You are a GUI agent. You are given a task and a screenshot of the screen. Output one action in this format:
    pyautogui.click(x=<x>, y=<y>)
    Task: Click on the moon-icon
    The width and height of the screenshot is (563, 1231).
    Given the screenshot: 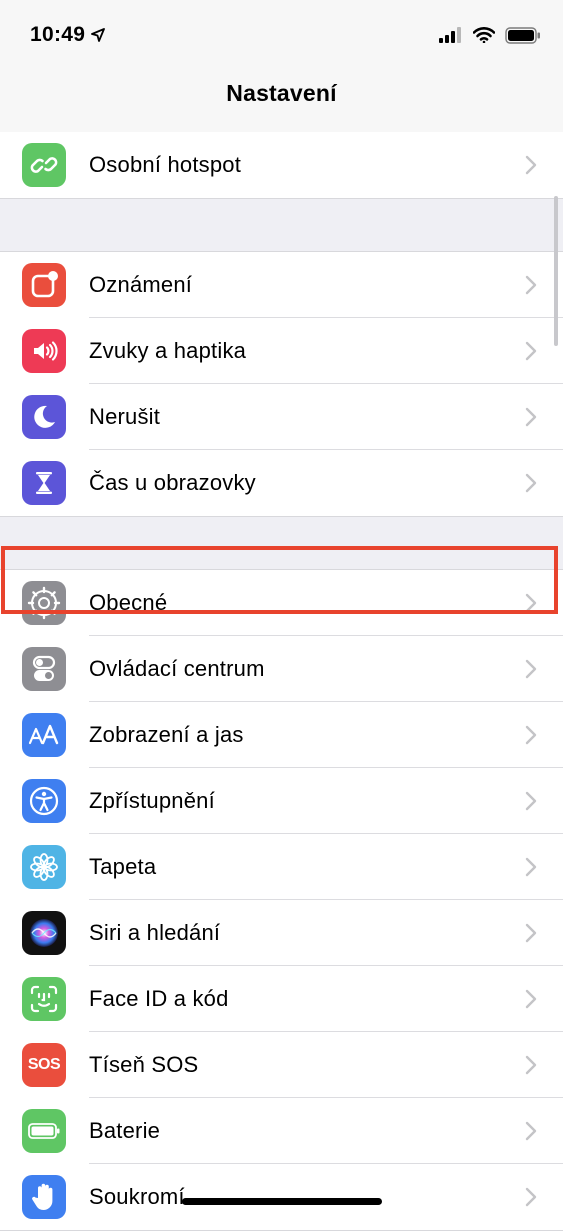 What is the action you would take?
    pyautogui.click(x=44, y=417)
    